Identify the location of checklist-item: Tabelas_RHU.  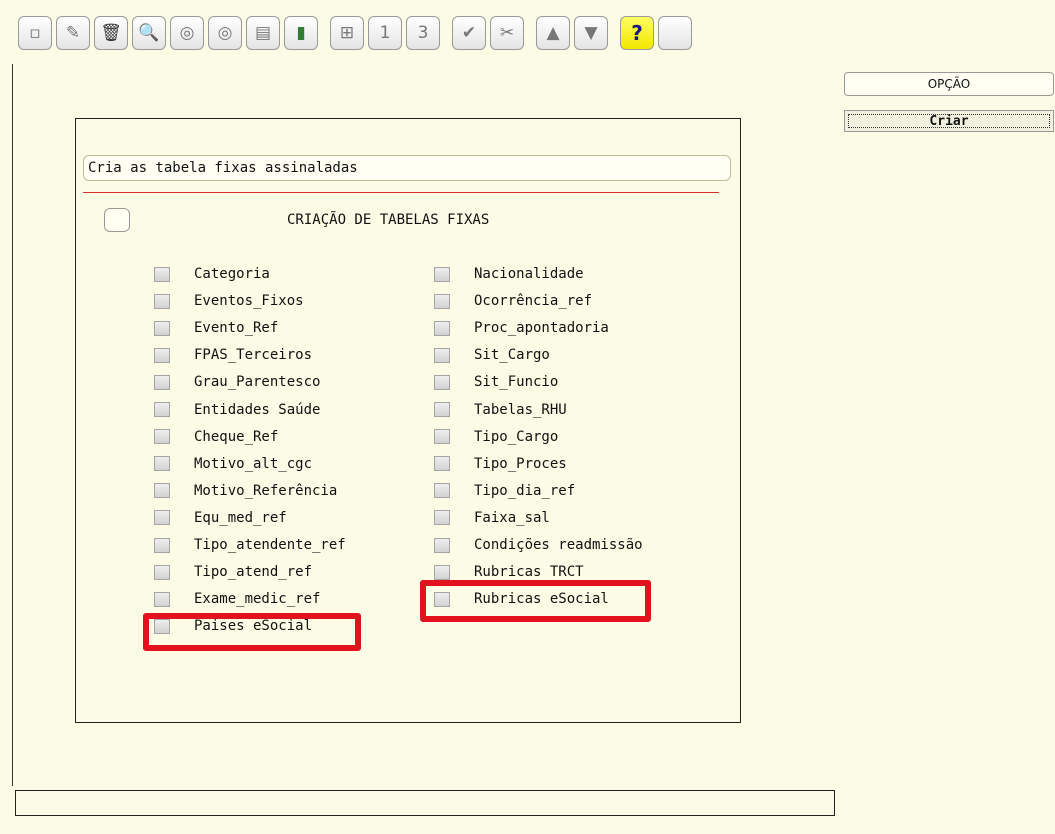
(500, 410).